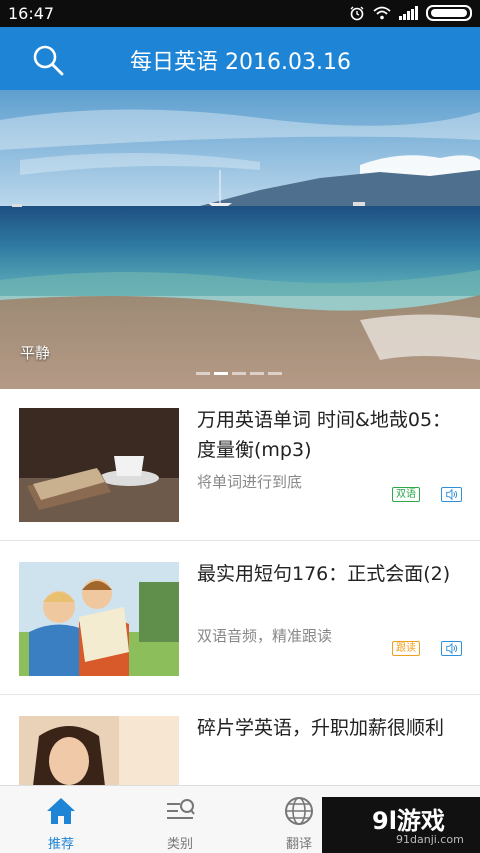 This screenshot has width=480, height=853. I want to click on home-icon, so click(61, 811).